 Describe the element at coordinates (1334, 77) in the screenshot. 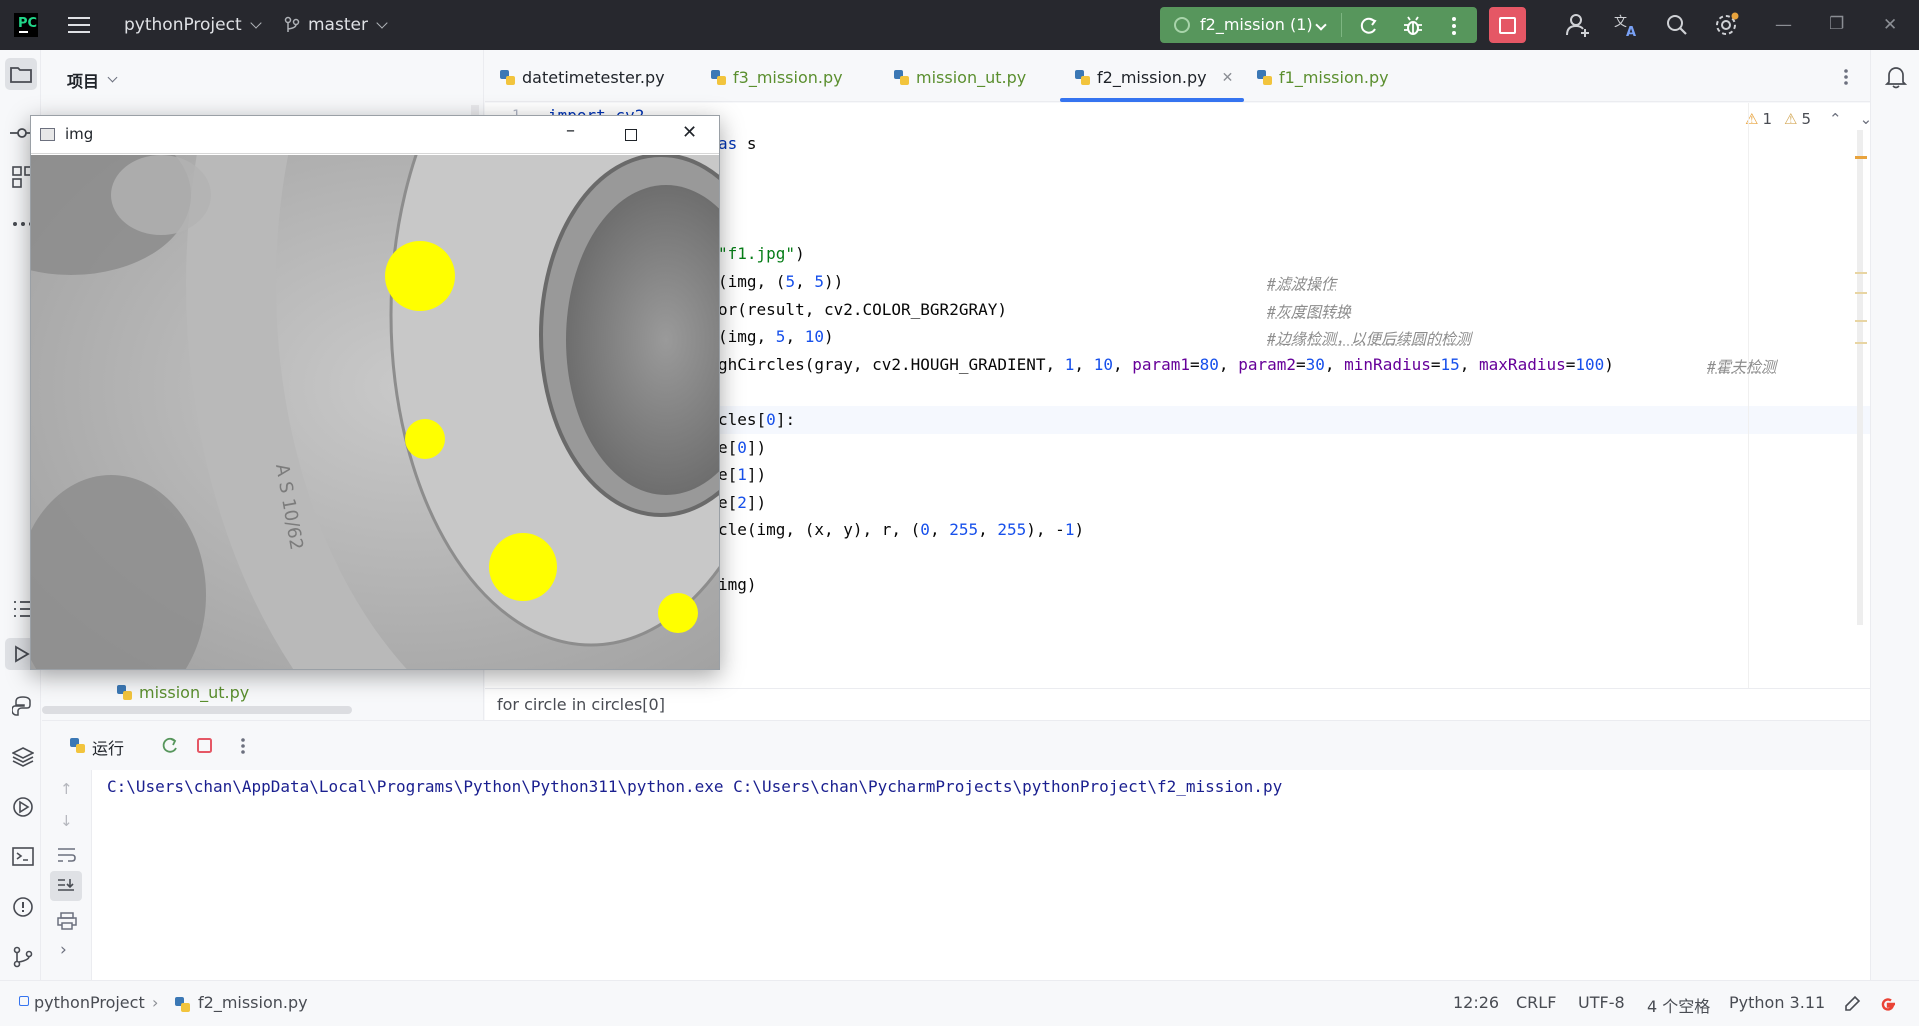

I see `tab-label: f1_mission.py` at that location.